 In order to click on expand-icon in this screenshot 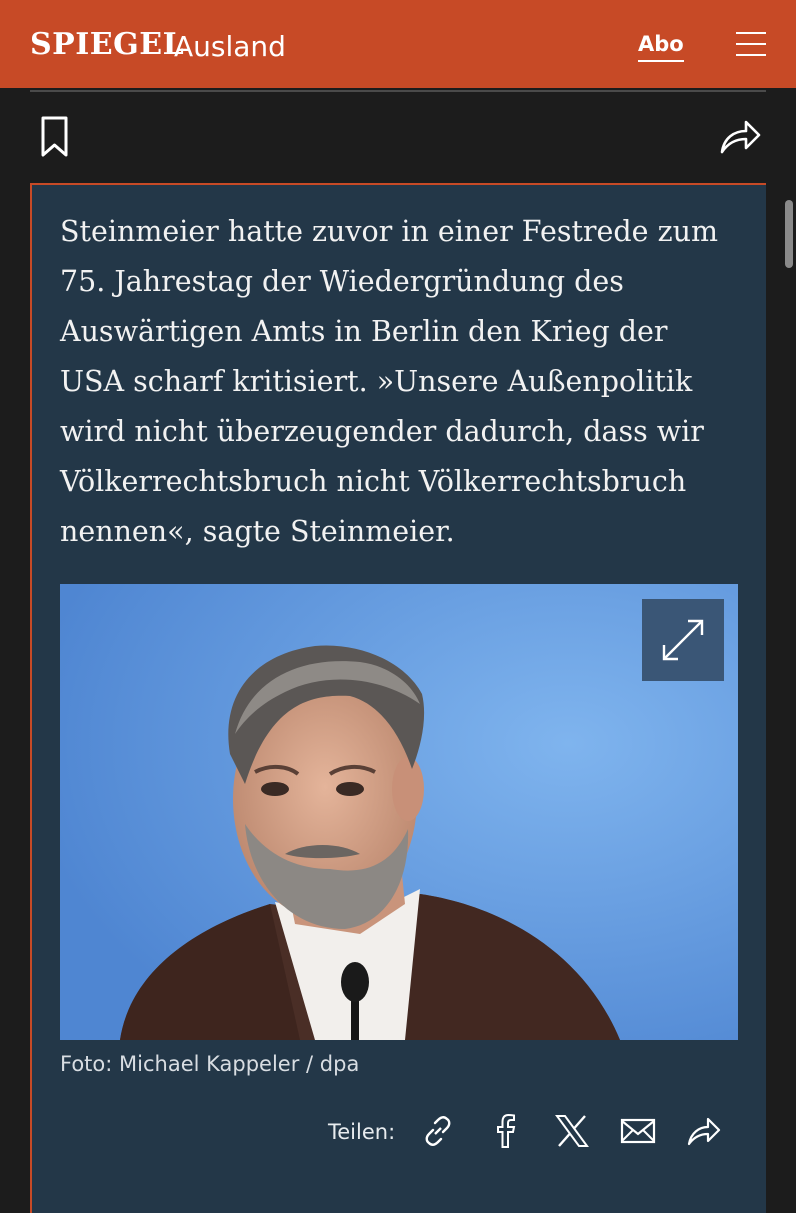, I will do `click(683, 640)`.